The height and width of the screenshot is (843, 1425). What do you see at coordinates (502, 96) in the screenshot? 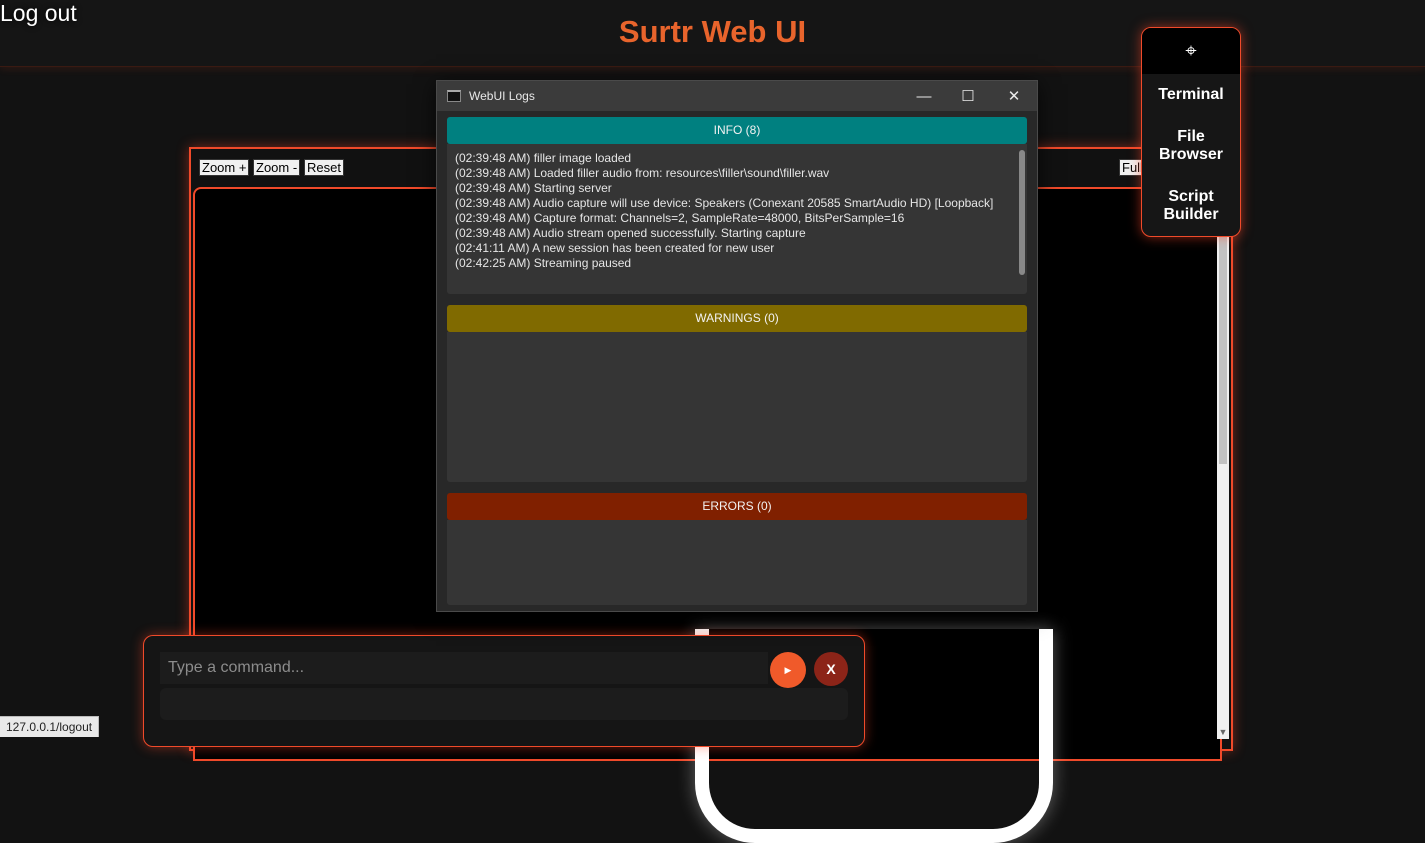
I see `window-title: WebUI Logs` at bounding box center [502, 96].